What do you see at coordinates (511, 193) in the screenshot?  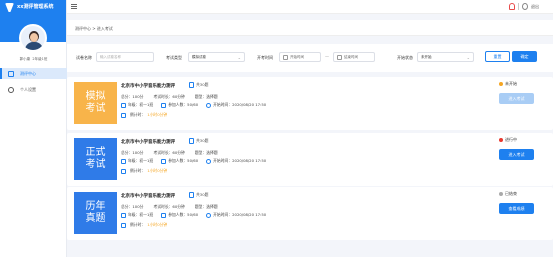 I see `status-text: 已结束` at bounding box center [511, 193].